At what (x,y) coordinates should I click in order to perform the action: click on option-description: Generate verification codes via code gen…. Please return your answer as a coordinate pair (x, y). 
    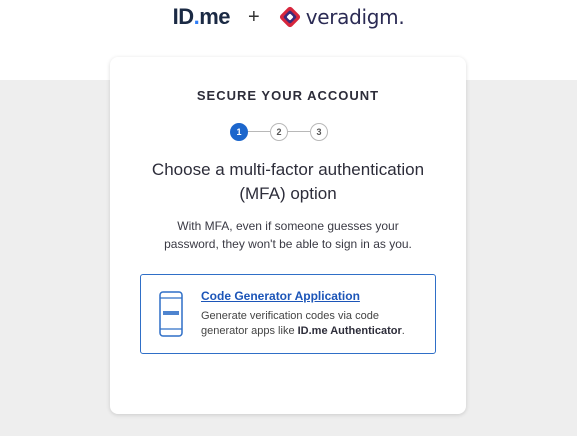
    Looking at the image, I should click on (315, 324).